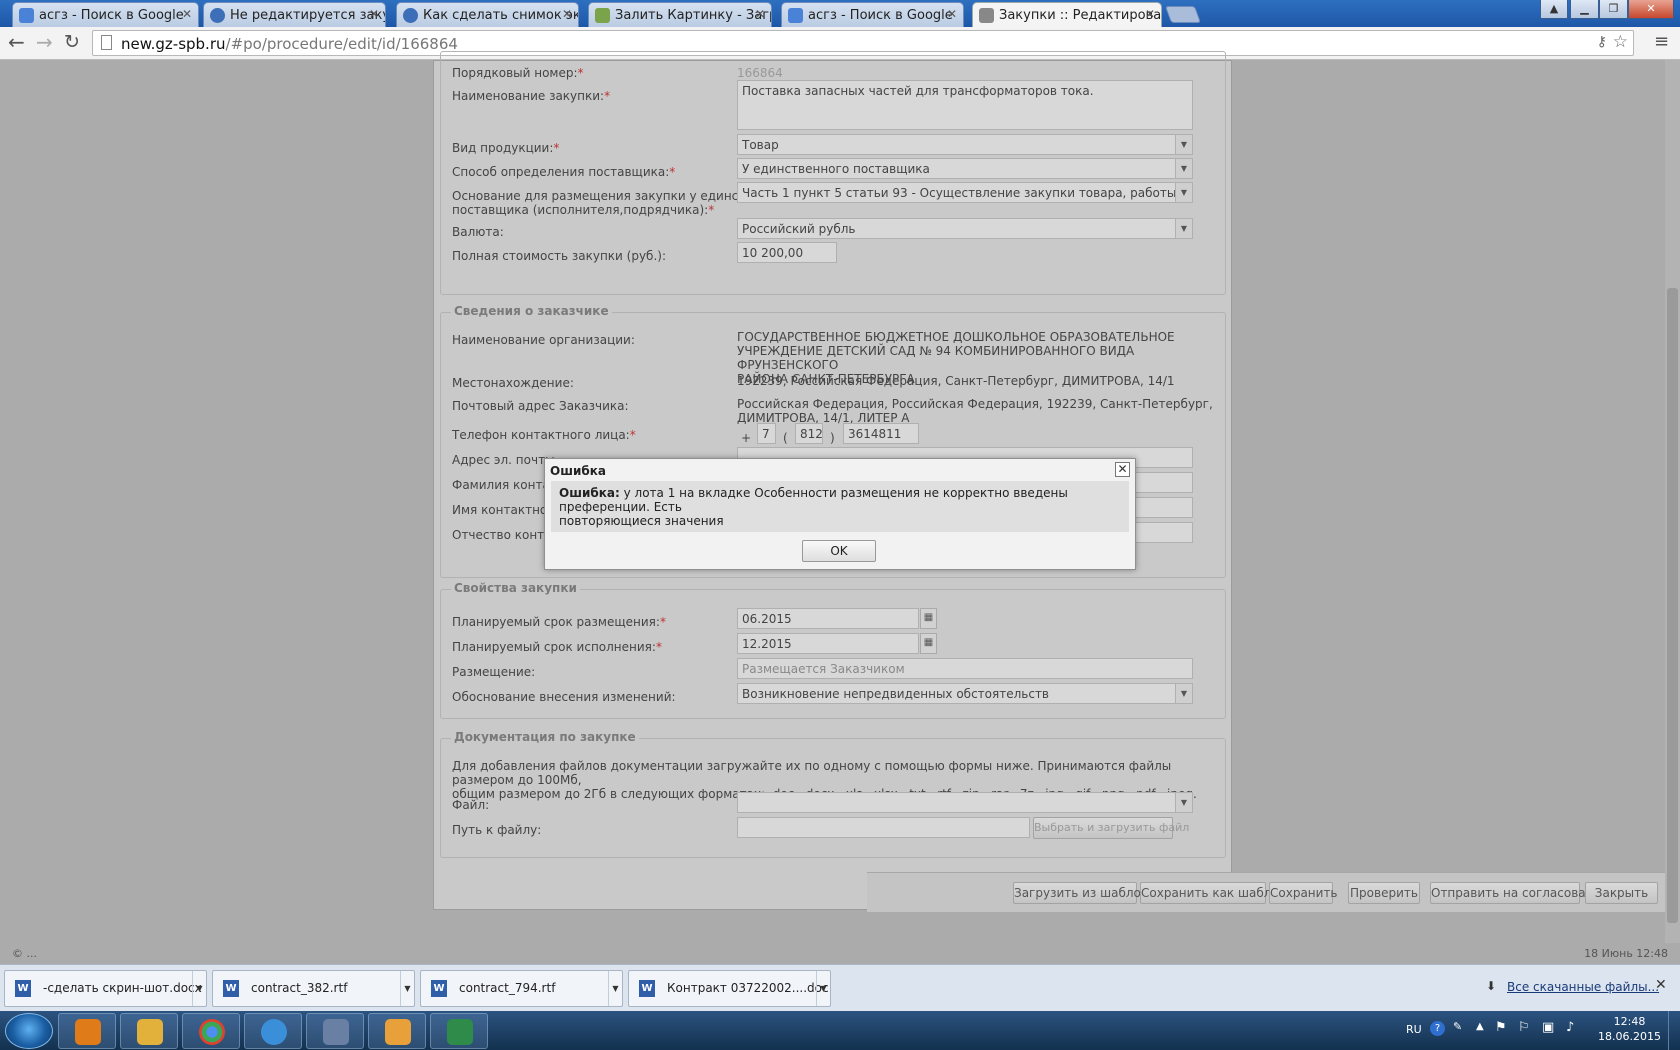 This screenshot has width=1680, height=1050. What do you see at coordinates (543, 340) in the screenshot?
I see `organization-name-label: Наименование организации:` at bounding box center [543, 340].